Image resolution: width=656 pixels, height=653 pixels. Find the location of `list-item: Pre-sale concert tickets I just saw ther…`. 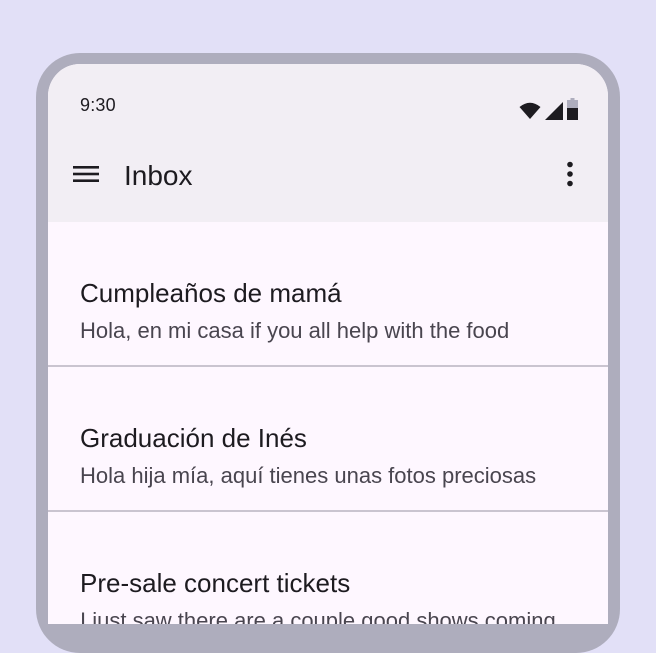

list-item: Pre-sale concert tickets I just saw ther… is located at coordinates (328, 568).